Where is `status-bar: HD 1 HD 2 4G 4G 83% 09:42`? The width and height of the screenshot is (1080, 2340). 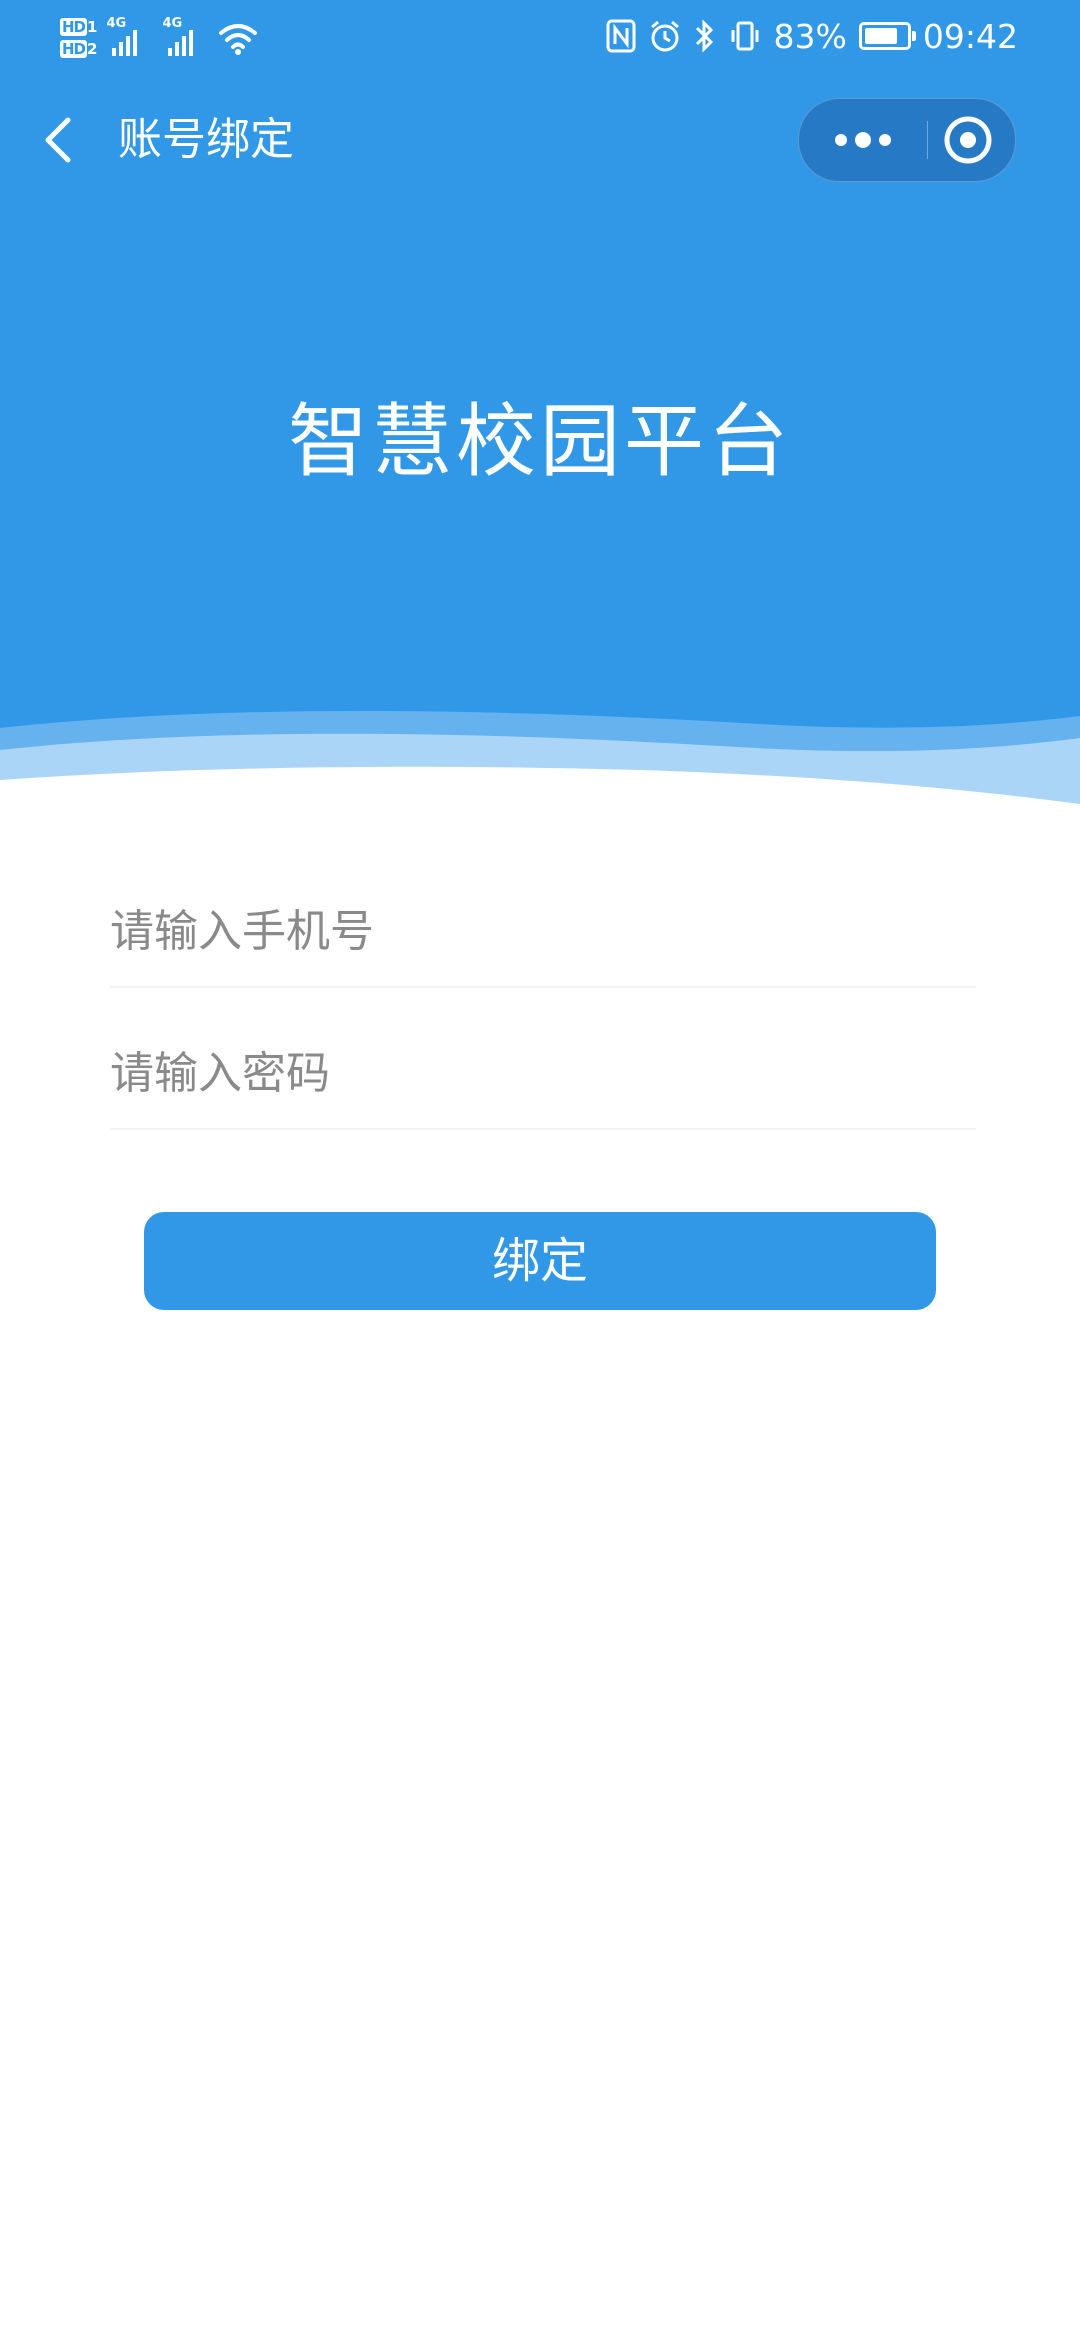
status-bar: HD 1 HD 2 4G 4G 83% 09:42 is located at coordinates (540, 36).